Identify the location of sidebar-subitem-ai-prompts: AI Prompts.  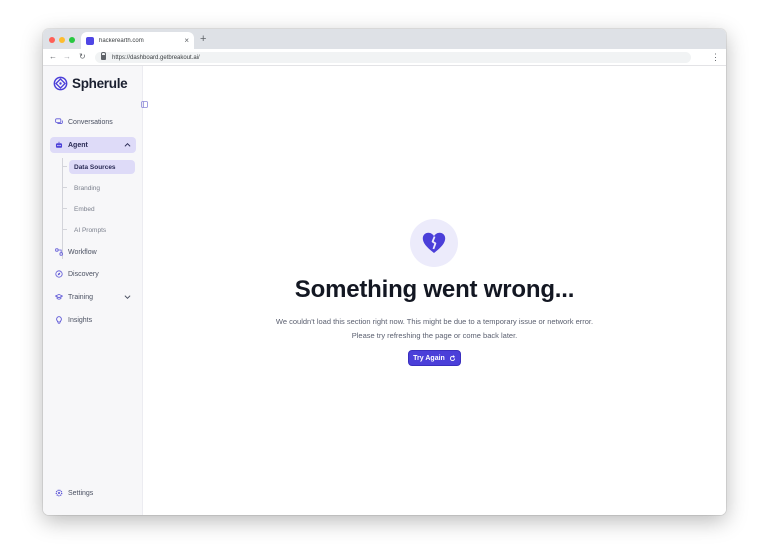
(84, 230).